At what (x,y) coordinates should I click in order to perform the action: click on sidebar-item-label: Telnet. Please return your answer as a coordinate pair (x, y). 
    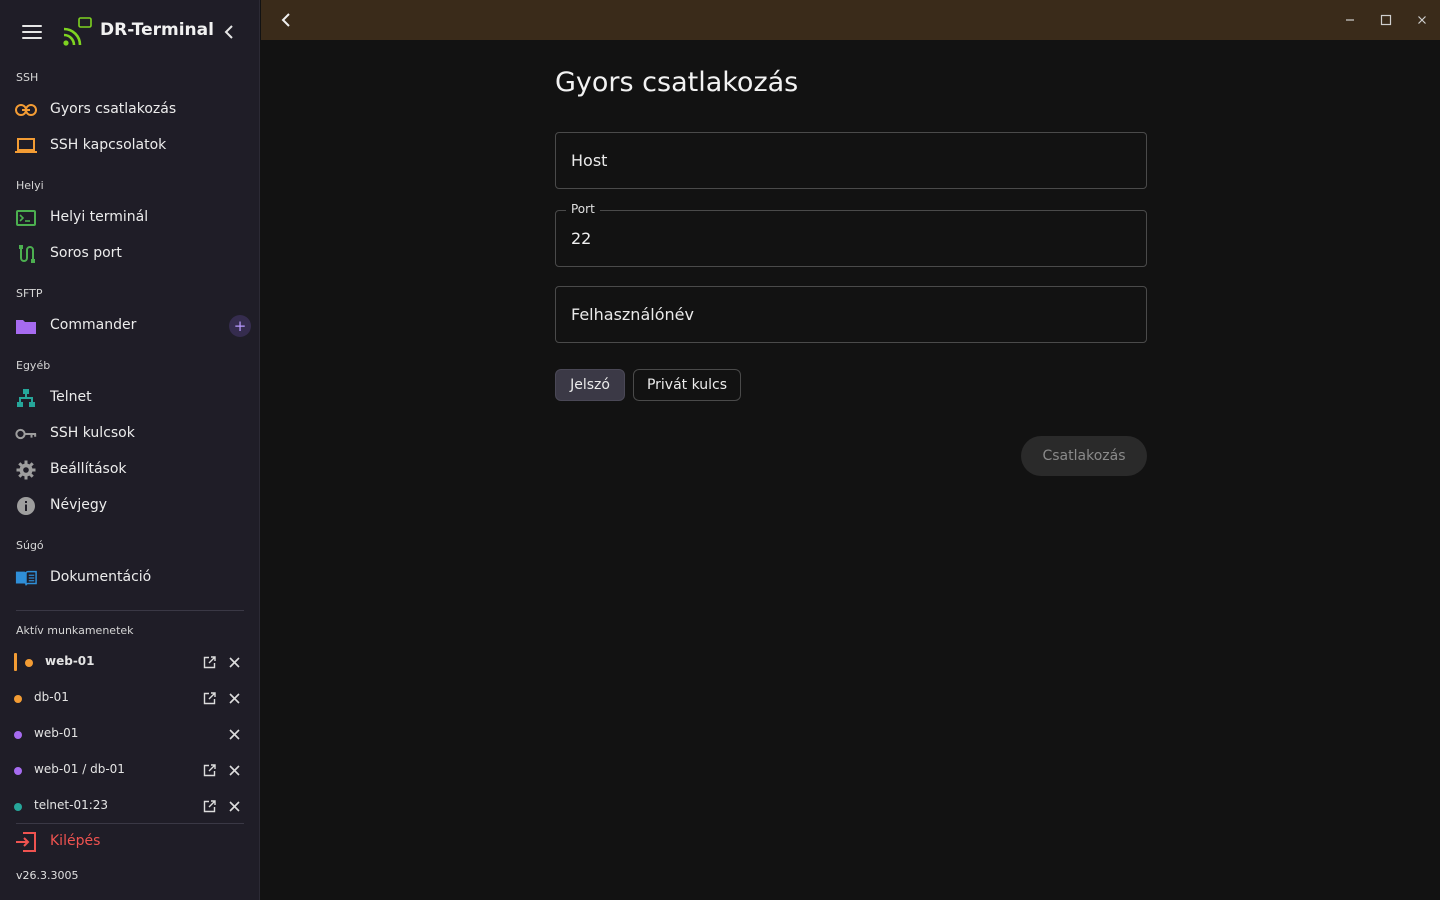
    Looking at the image, I should click on (71, 397).